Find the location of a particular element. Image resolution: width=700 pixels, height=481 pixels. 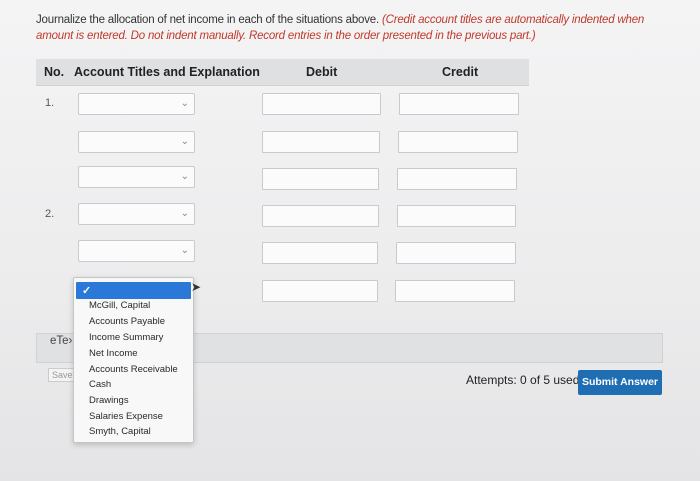

dropdown-selected-option: ✓ is located at coordinates (133, 290).